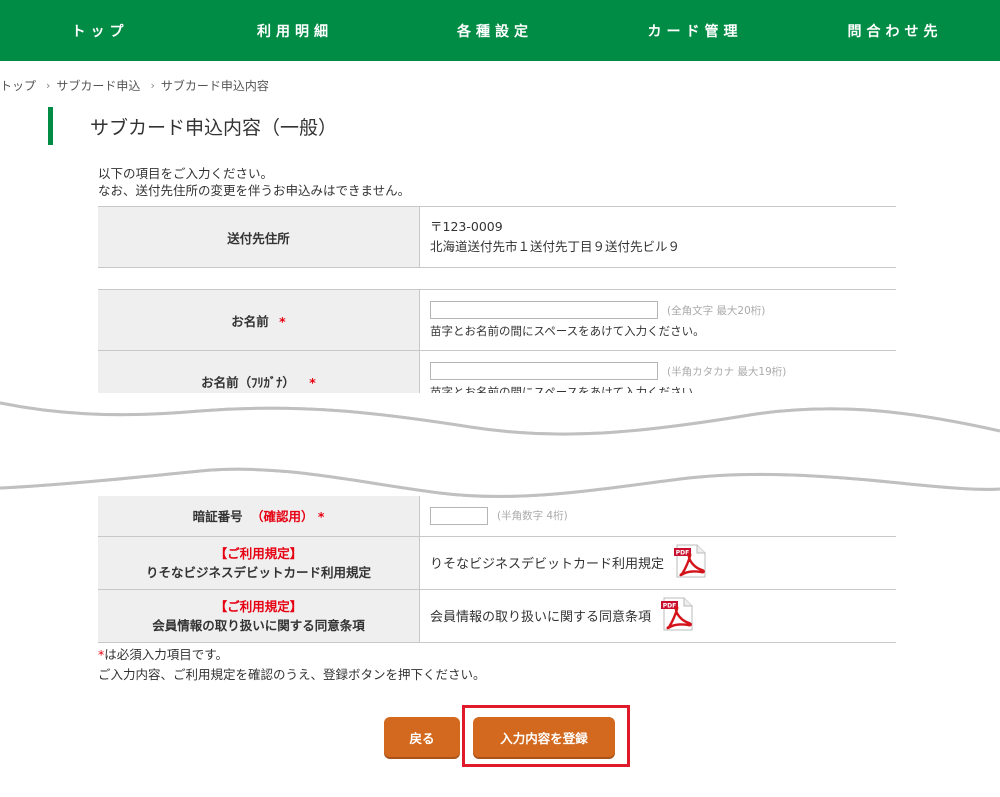  What do you see at coordinates (422, 737) in the screenshot?
I see `back-button: 戻る` at bounding box center [422, 737].